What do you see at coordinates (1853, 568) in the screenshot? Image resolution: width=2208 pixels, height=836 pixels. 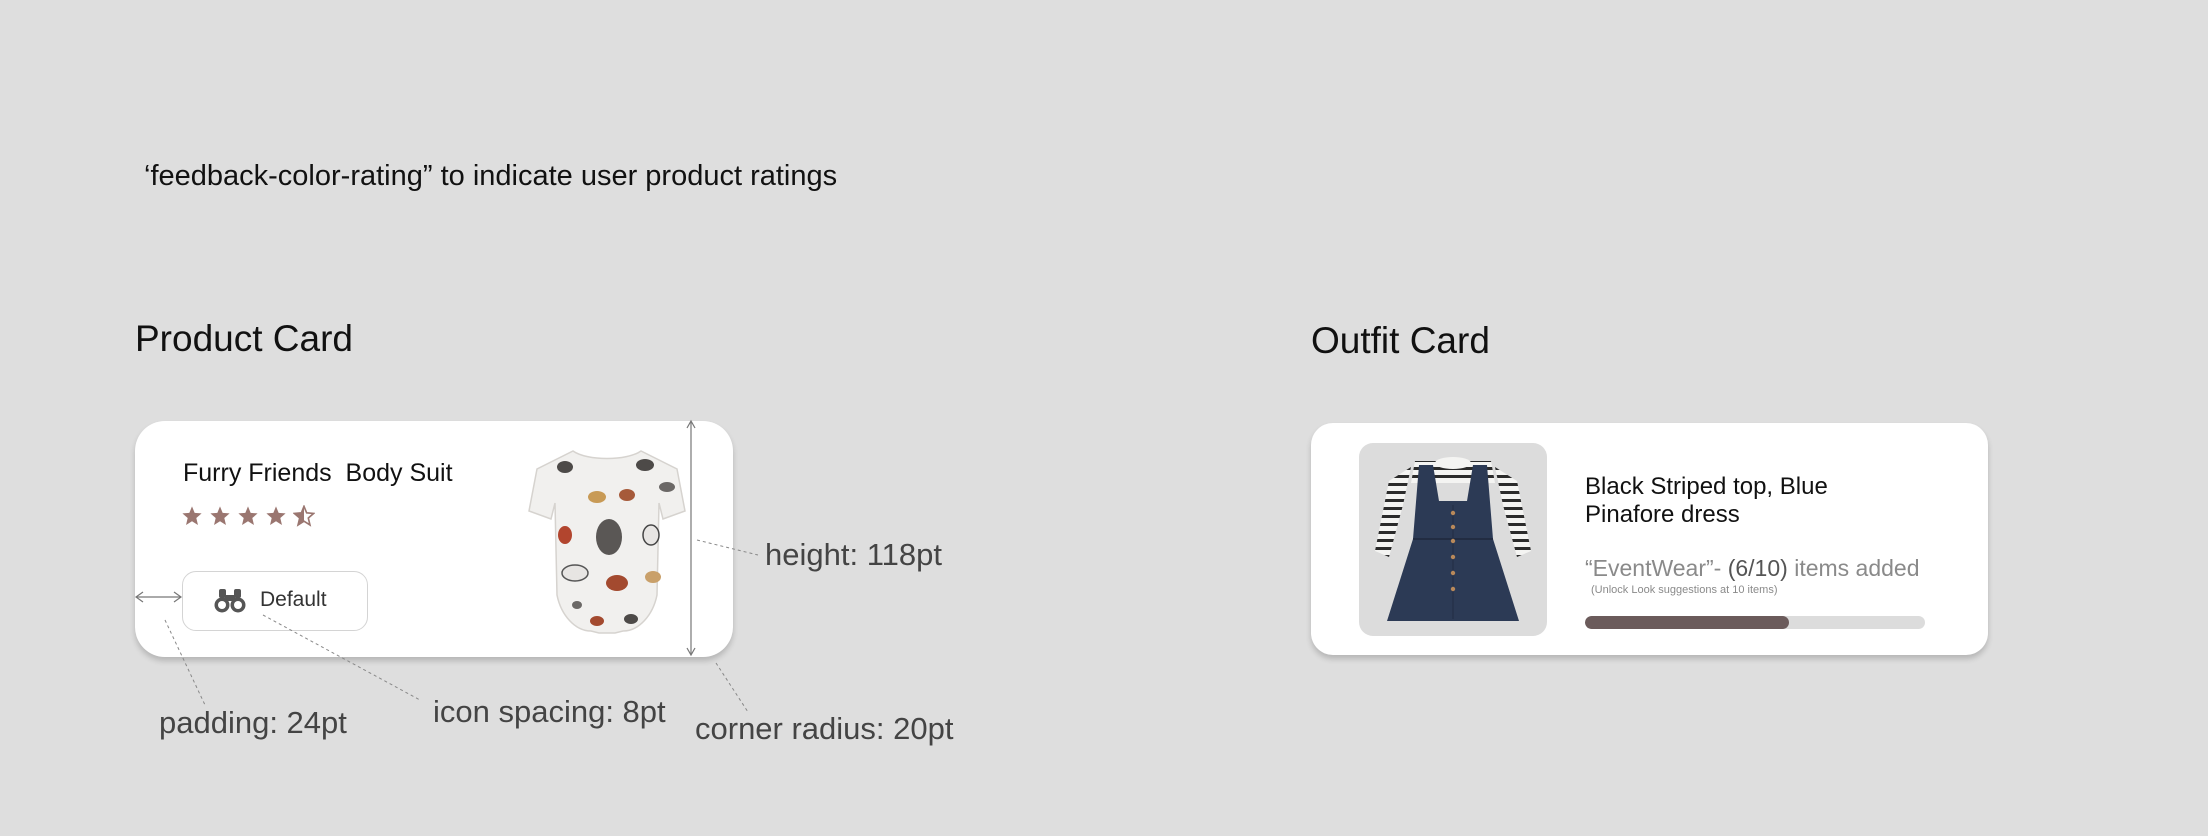 I see `items-added-label: items added` at bounding box center [1853, 568].